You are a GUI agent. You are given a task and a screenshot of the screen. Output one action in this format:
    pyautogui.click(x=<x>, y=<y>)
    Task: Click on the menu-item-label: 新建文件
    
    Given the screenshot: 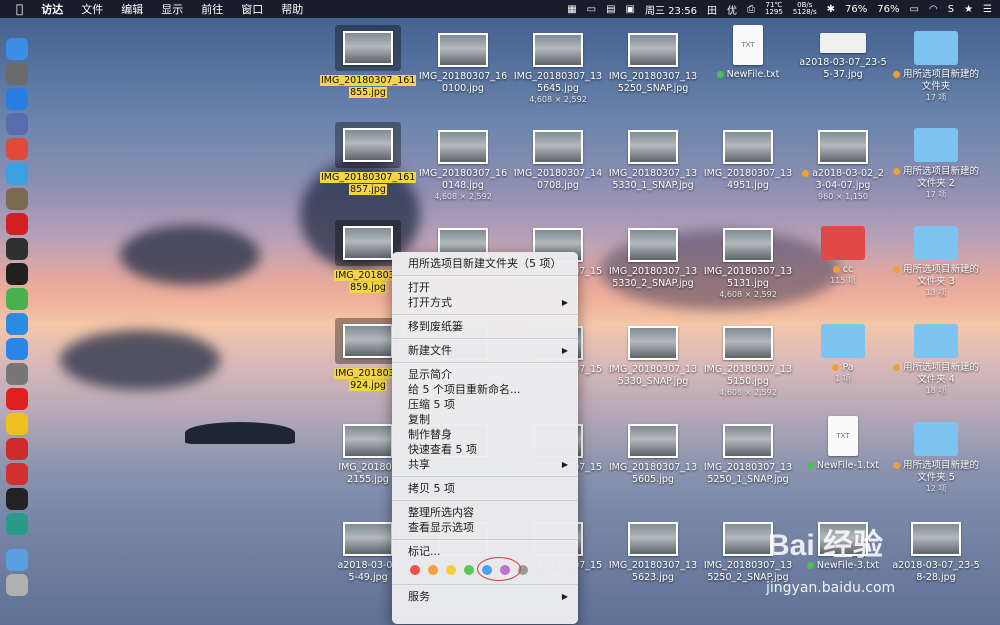 What is the action you would take?
    pyautogui.click(x=430, y=350)
    